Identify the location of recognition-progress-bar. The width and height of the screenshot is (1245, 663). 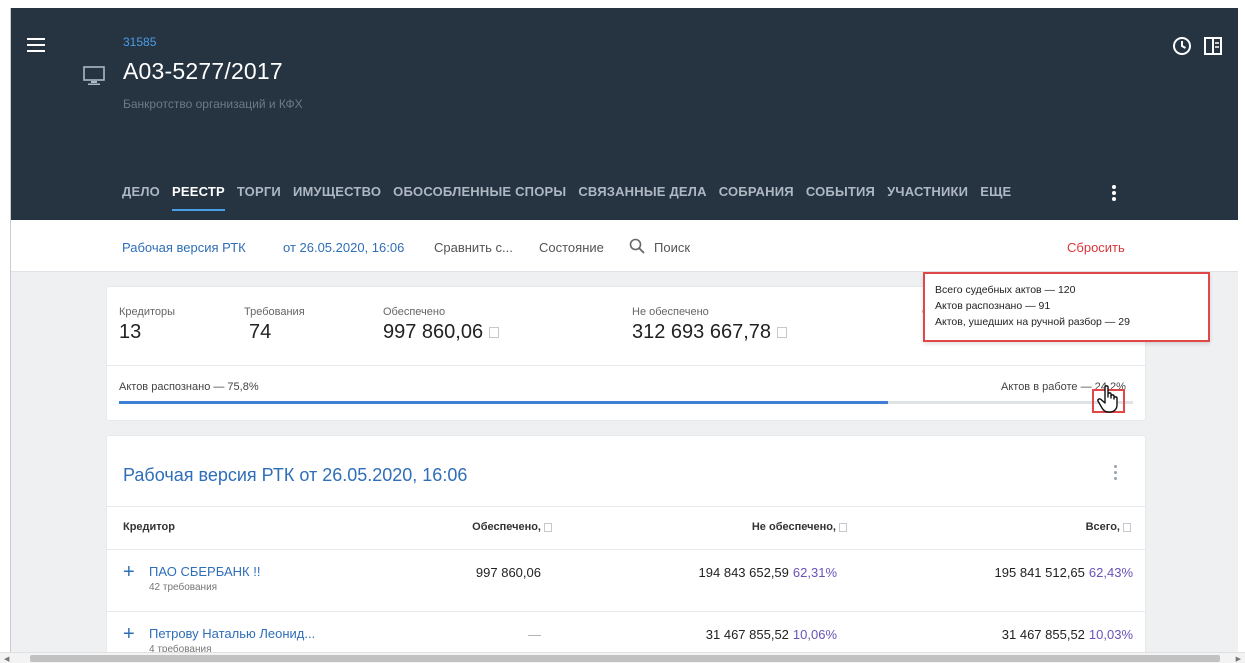
(626, 402).